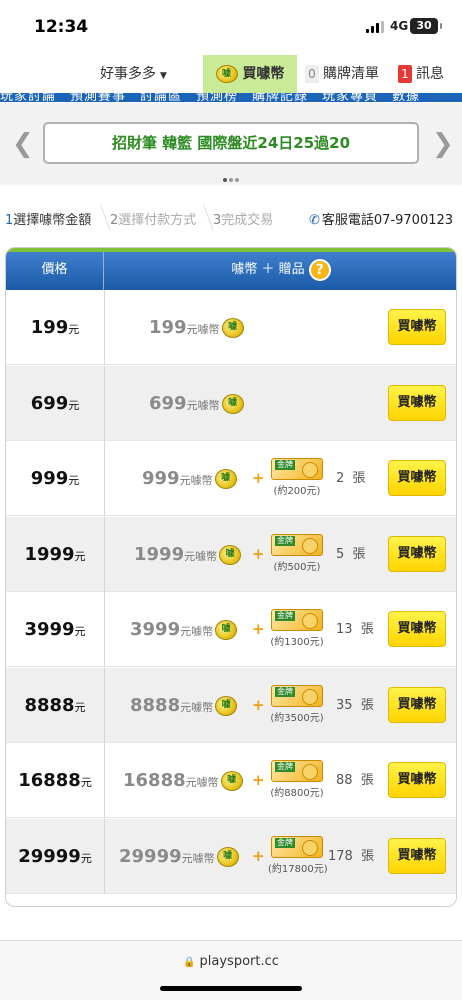 This screenshot has height=1000, width=462. I want to click on ticket-count: 35 張, so click(355, 705).